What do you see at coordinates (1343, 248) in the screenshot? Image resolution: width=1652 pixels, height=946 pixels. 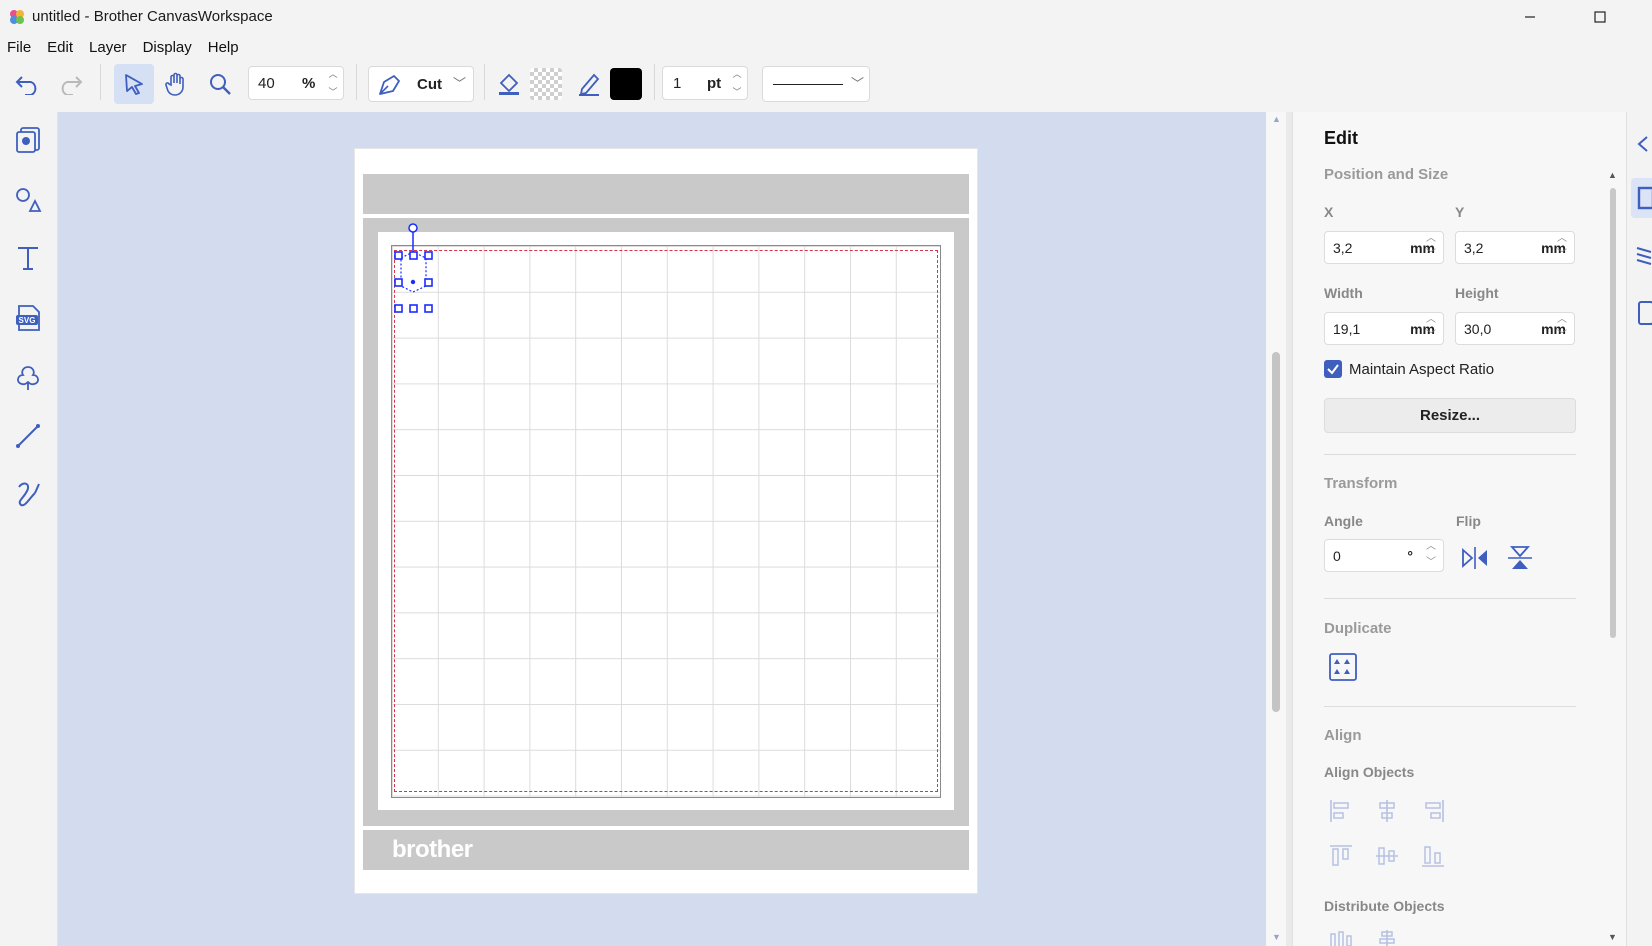 I see `x-value: 3,2` at bounding box center [1343, 248].